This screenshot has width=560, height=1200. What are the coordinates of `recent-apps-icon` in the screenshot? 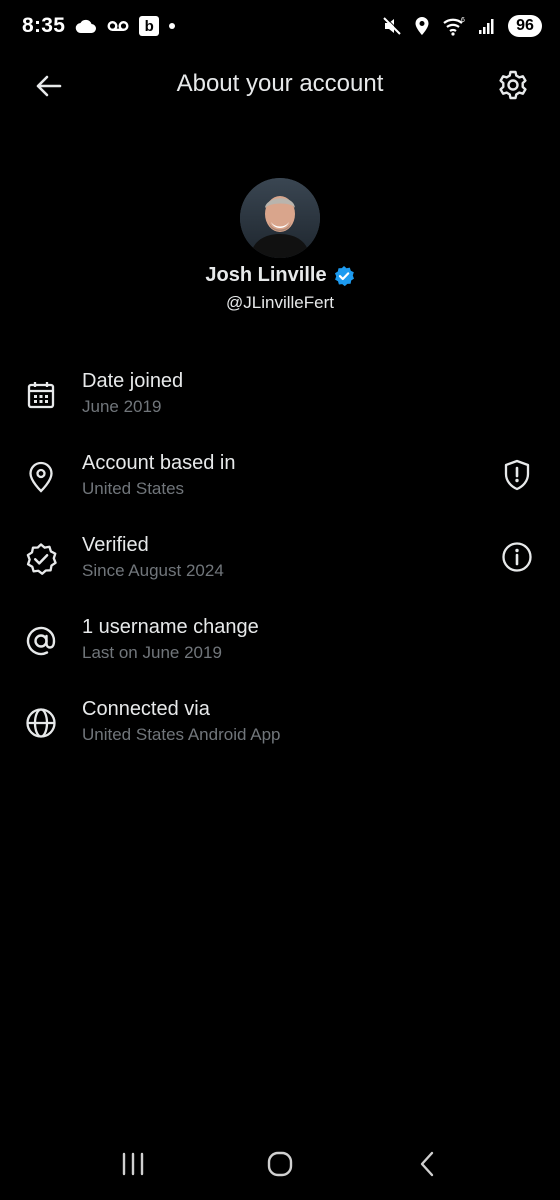 It's located at (133, 1164).